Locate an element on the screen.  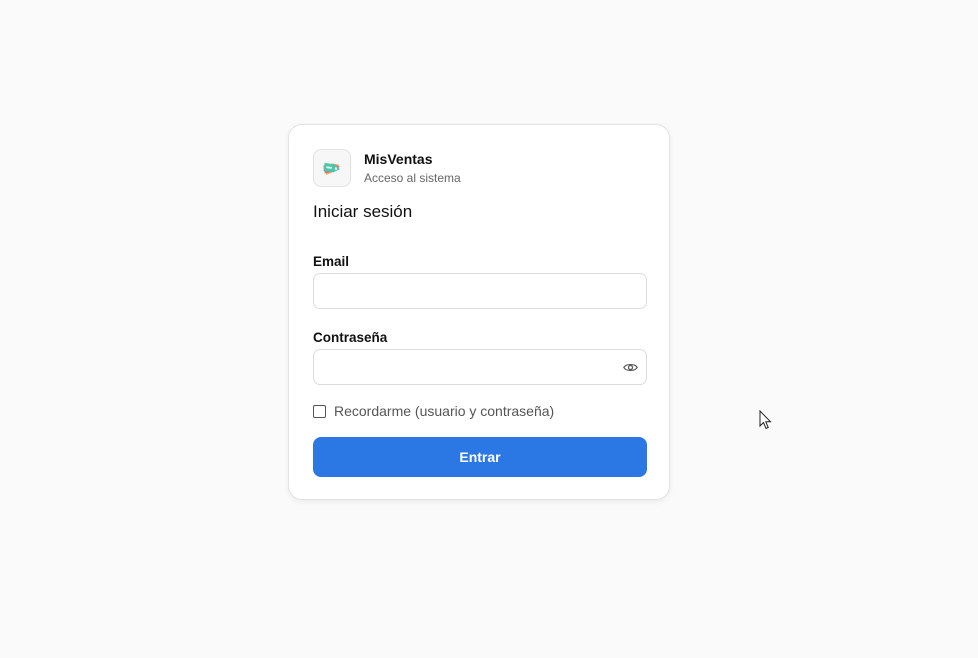
brand-header: MisVentas Acceso al sistema is located at coordinates (387, 168).